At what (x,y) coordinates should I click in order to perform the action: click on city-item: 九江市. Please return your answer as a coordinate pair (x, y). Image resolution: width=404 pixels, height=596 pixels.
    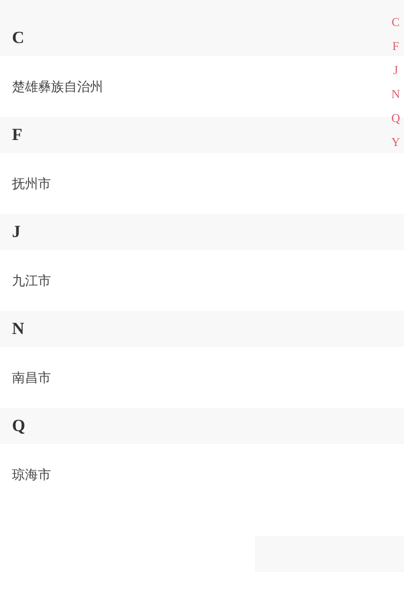
    Looking at the image, I should click on (25, 280).